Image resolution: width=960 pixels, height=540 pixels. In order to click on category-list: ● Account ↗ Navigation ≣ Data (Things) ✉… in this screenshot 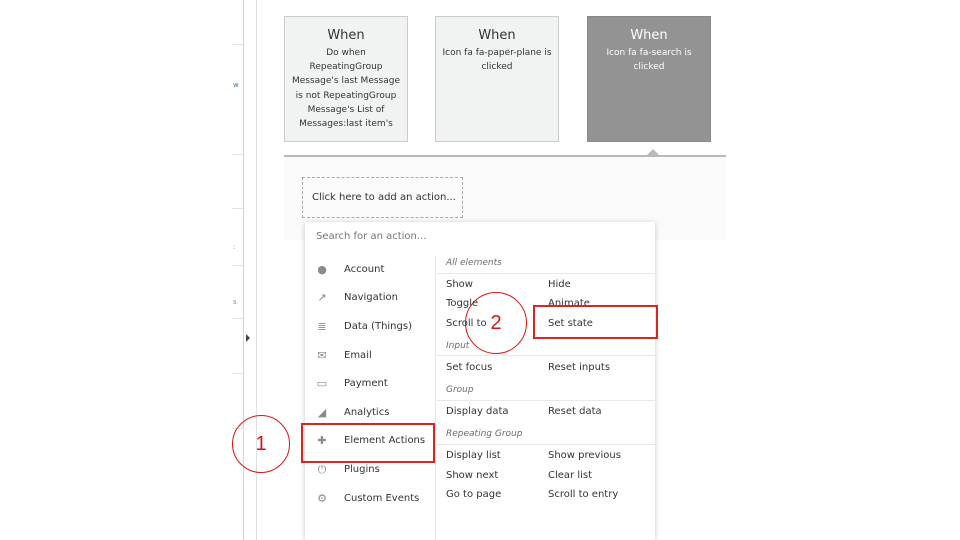, I will do `click(370, 398)`.